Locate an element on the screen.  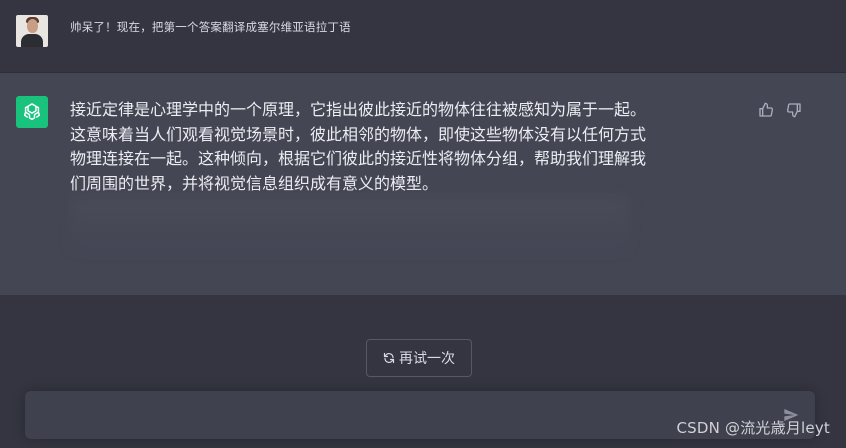
answer-line: 接近定律是心理学中的一个原理，它指出彼此接近的物体往往被感知为属于一起。 is located at coordinates (358, 109).